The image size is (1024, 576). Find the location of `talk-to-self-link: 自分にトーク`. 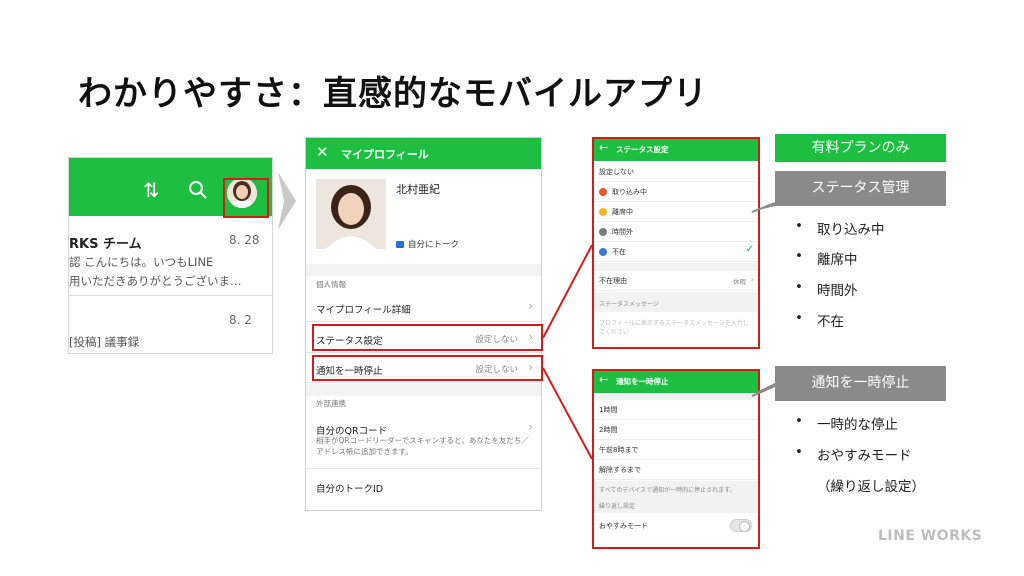

talk-to-self-link: 自分にトーク is located at coordinates (427, 244).